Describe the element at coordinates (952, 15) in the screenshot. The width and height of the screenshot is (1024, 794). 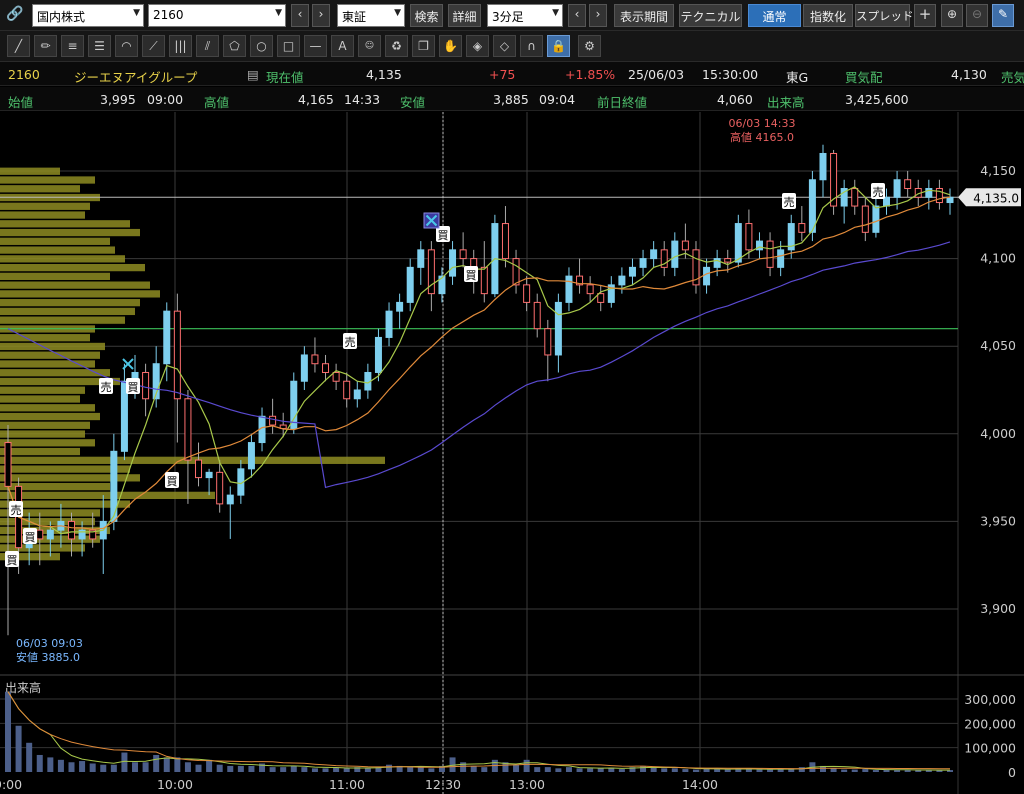
I see `zoom-in-icon: ⊕` at that location.